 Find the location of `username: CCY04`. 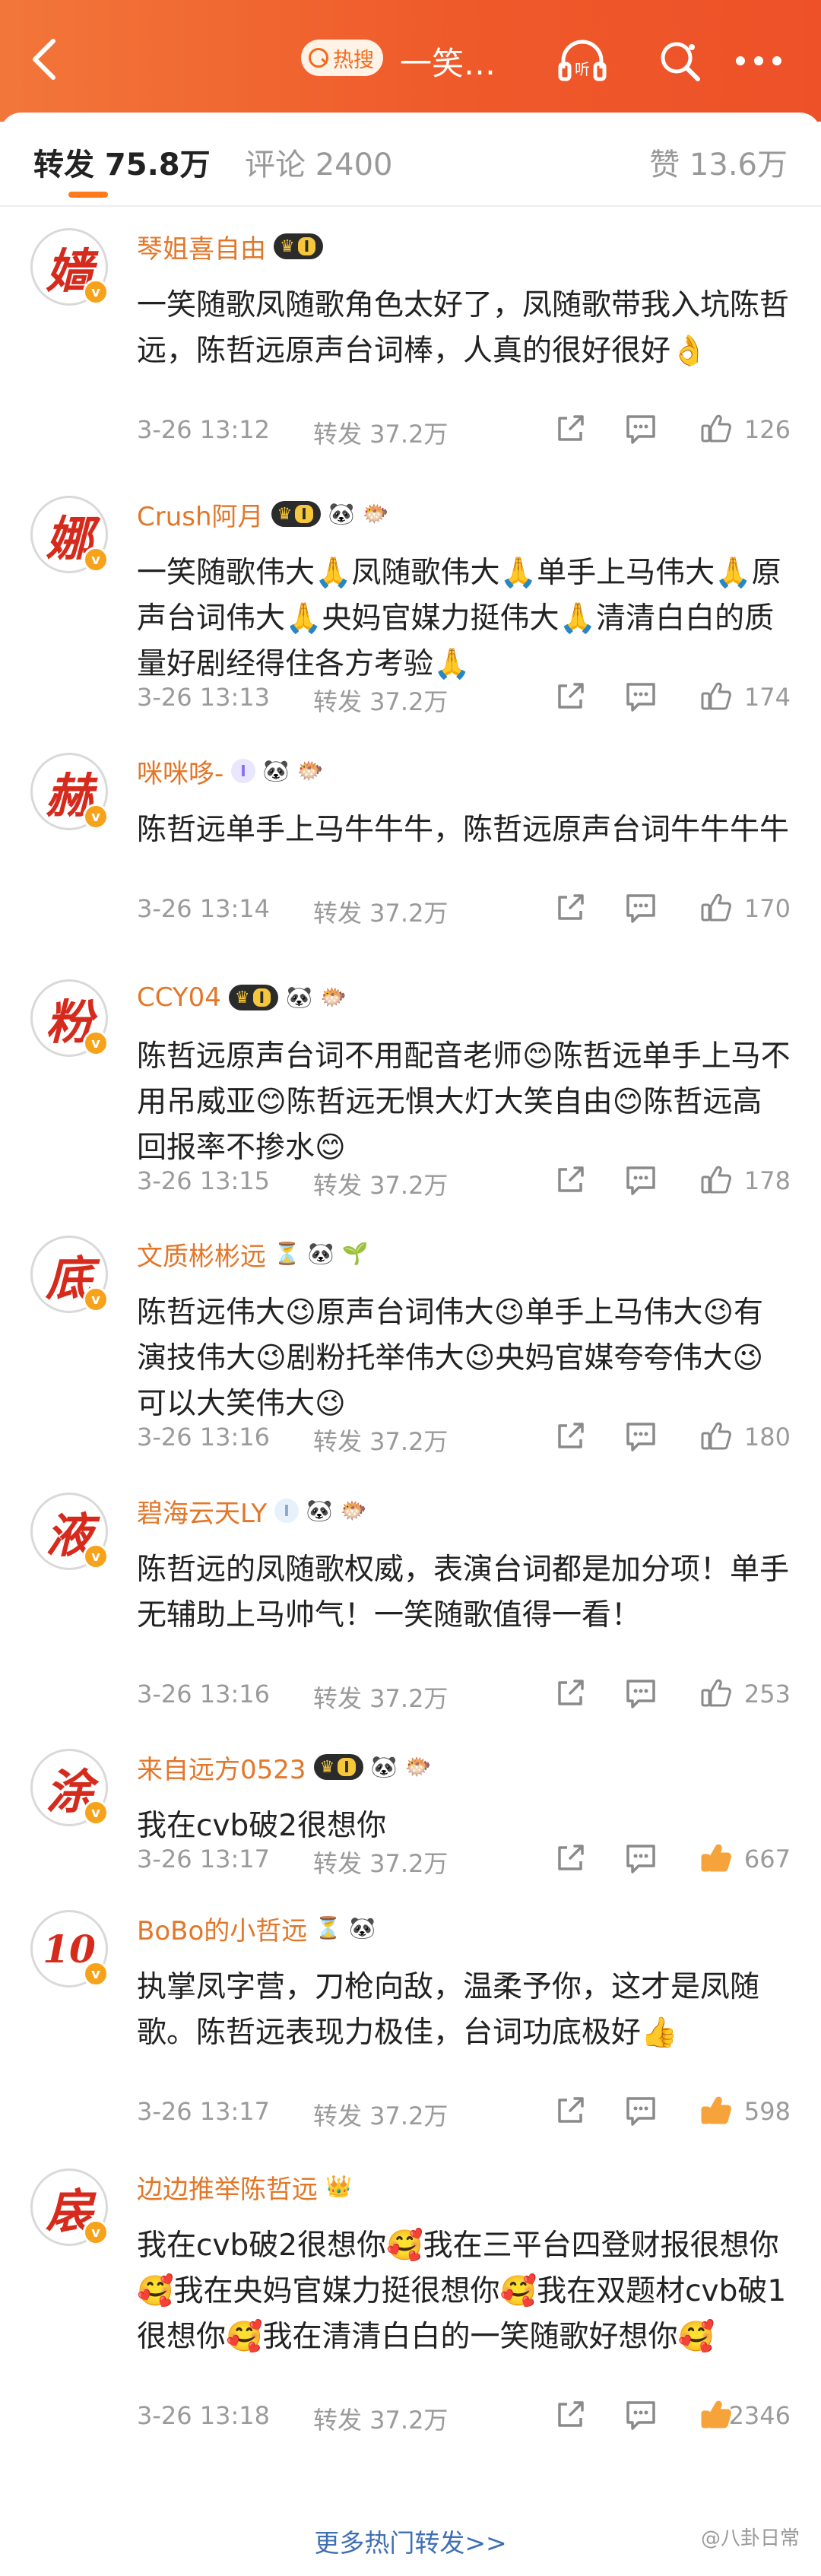

username: CCY04 is located at coordinates (179, 998).